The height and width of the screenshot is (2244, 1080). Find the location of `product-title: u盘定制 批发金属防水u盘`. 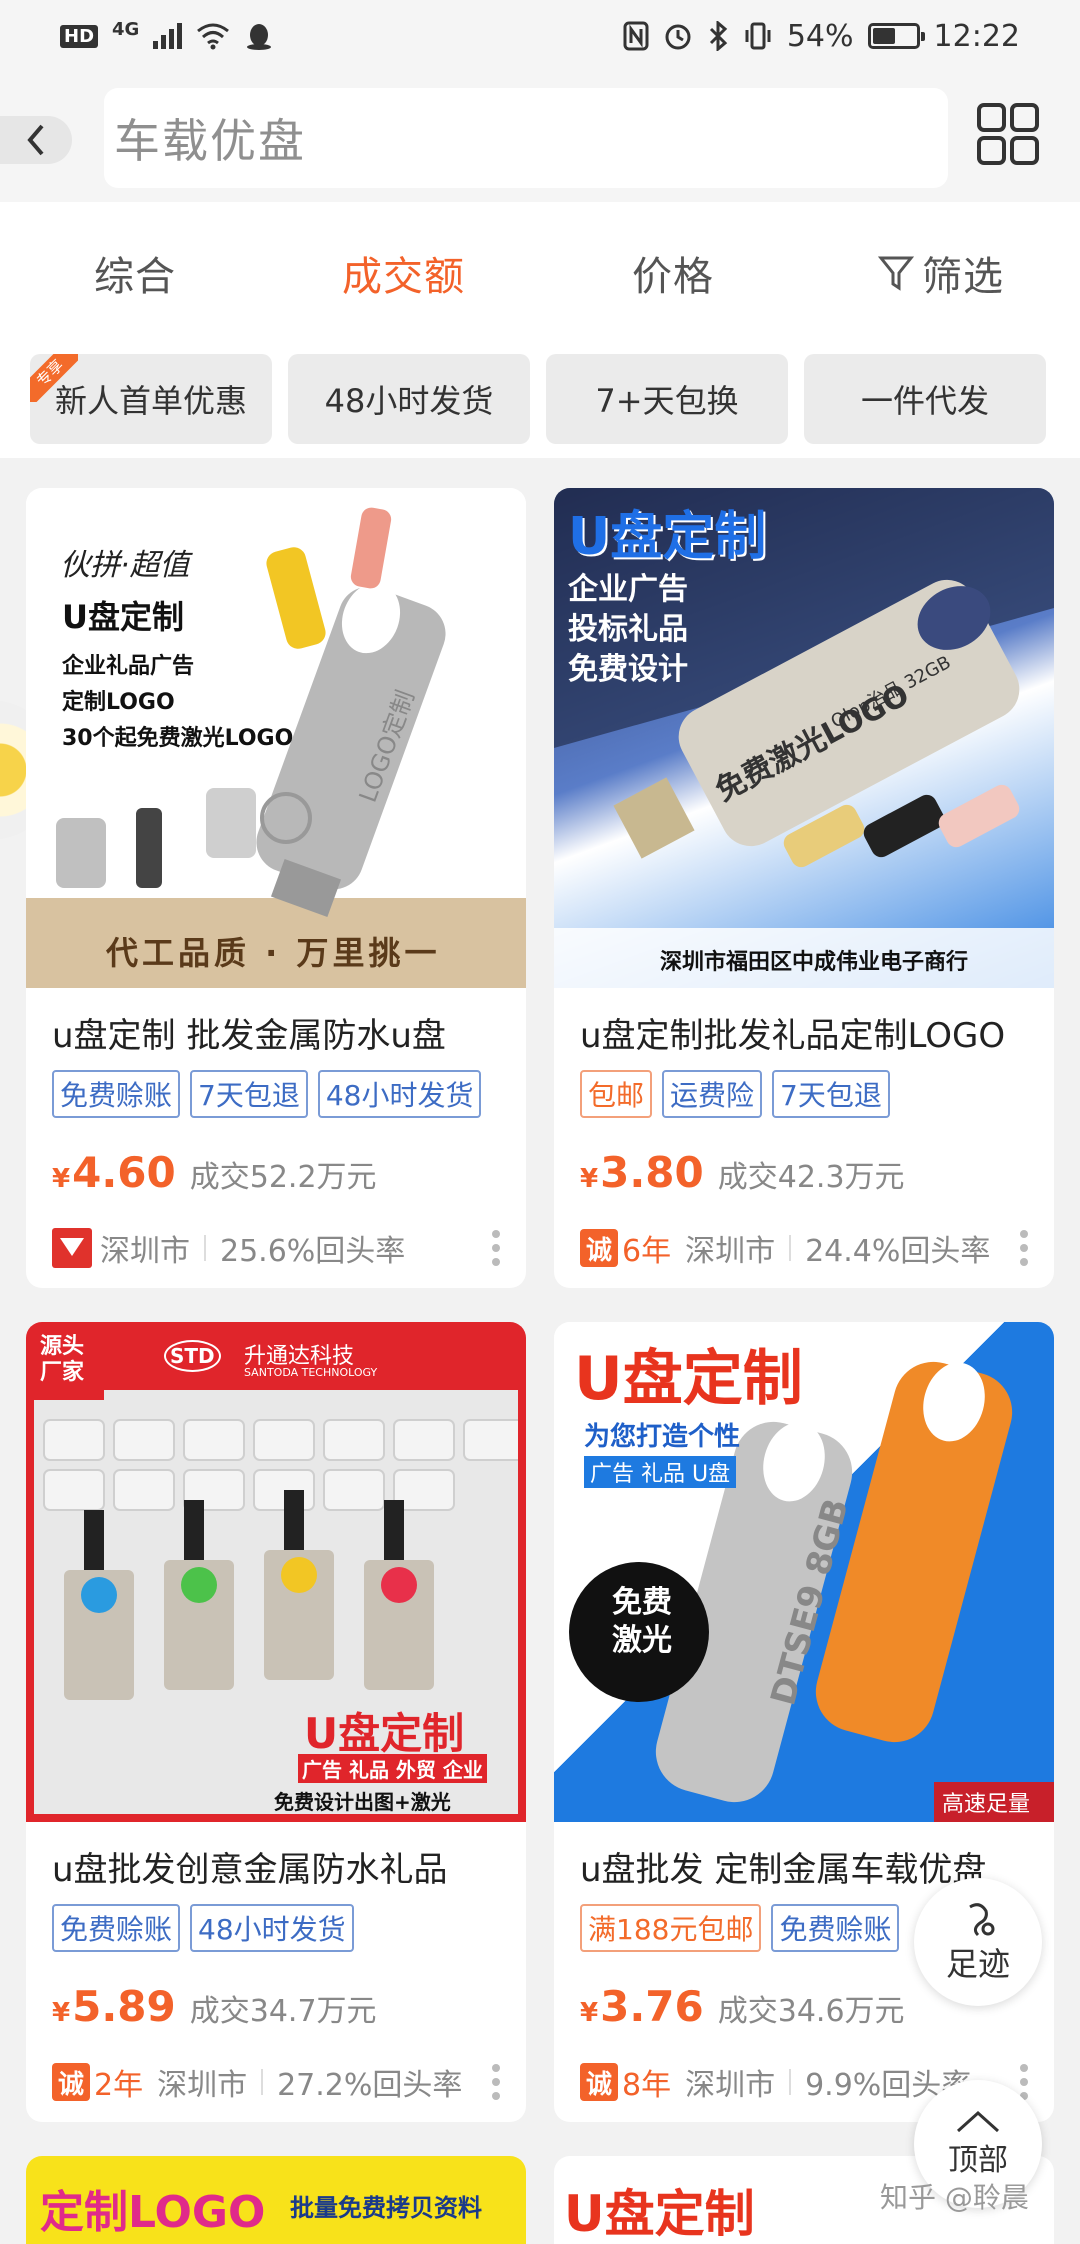

product-title: u盘定制 批发金属防水u盘 is located at coordinates (249, 1032).